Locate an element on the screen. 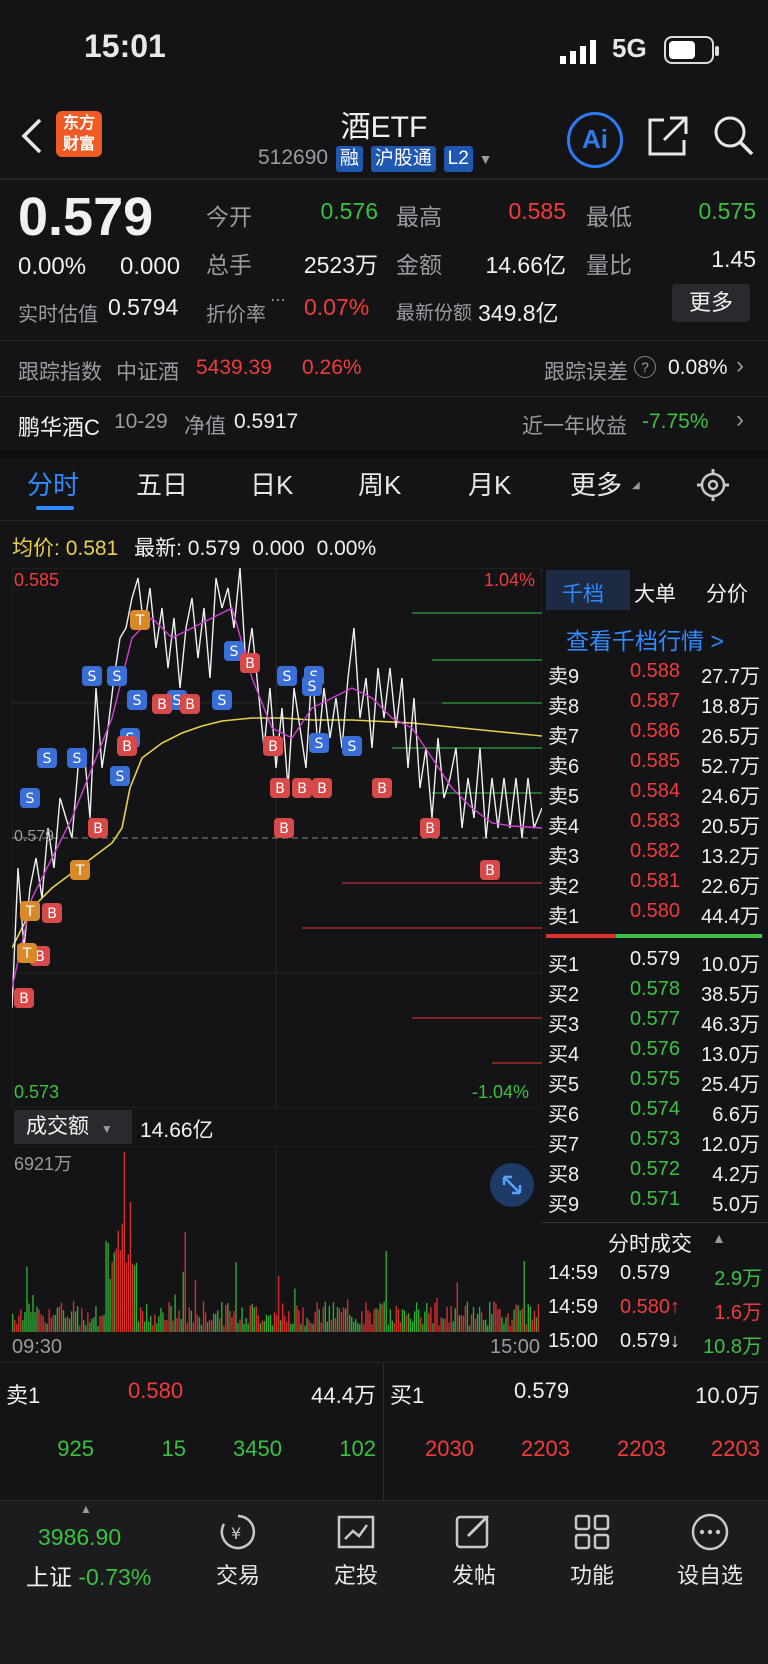 This screenshot has width=768, height=1664. ticks-header: 分时成交 is located at coordinates (650, 1243).